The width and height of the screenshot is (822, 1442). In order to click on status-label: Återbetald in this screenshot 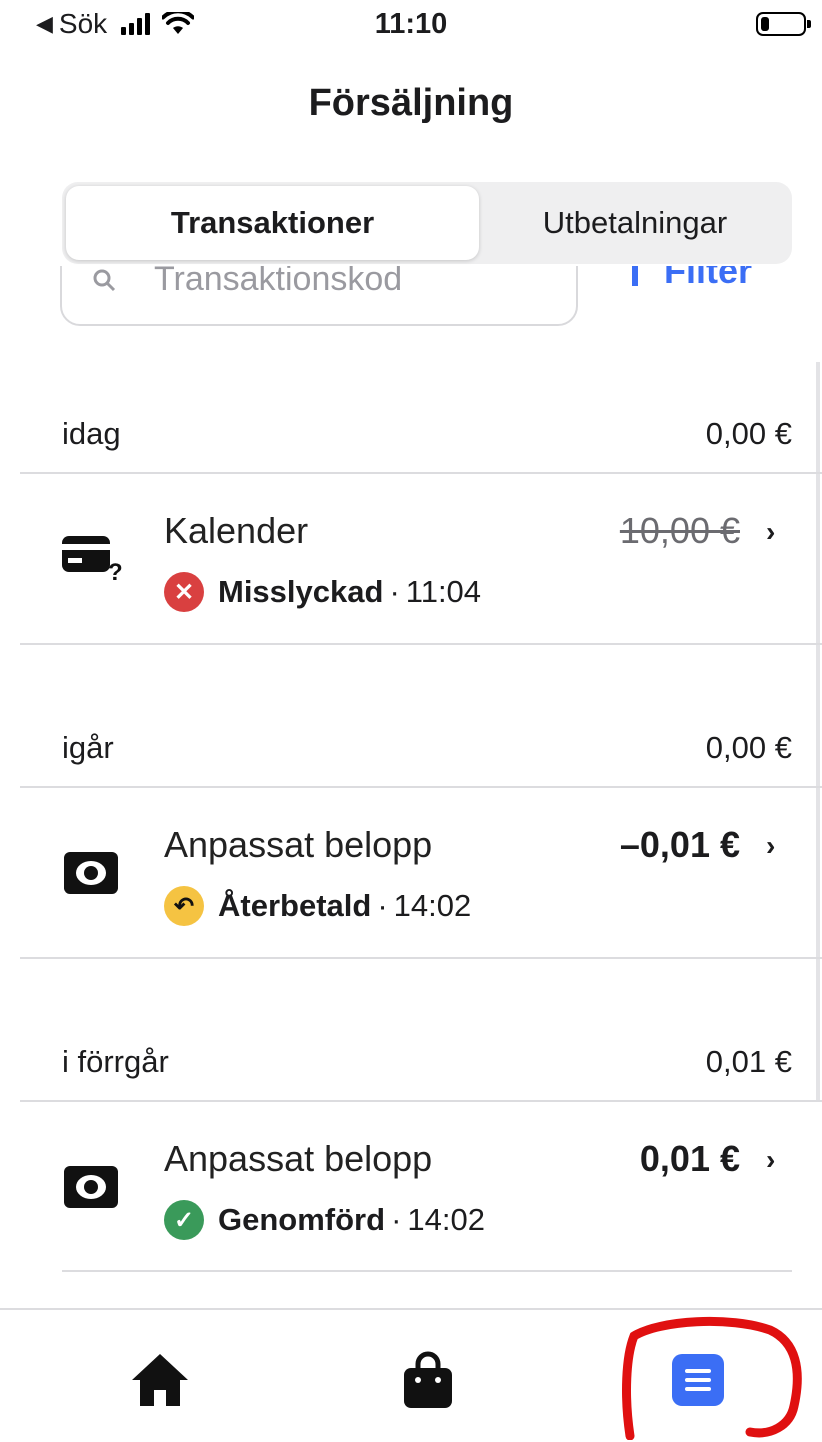, I will do `click(295, 905)`.